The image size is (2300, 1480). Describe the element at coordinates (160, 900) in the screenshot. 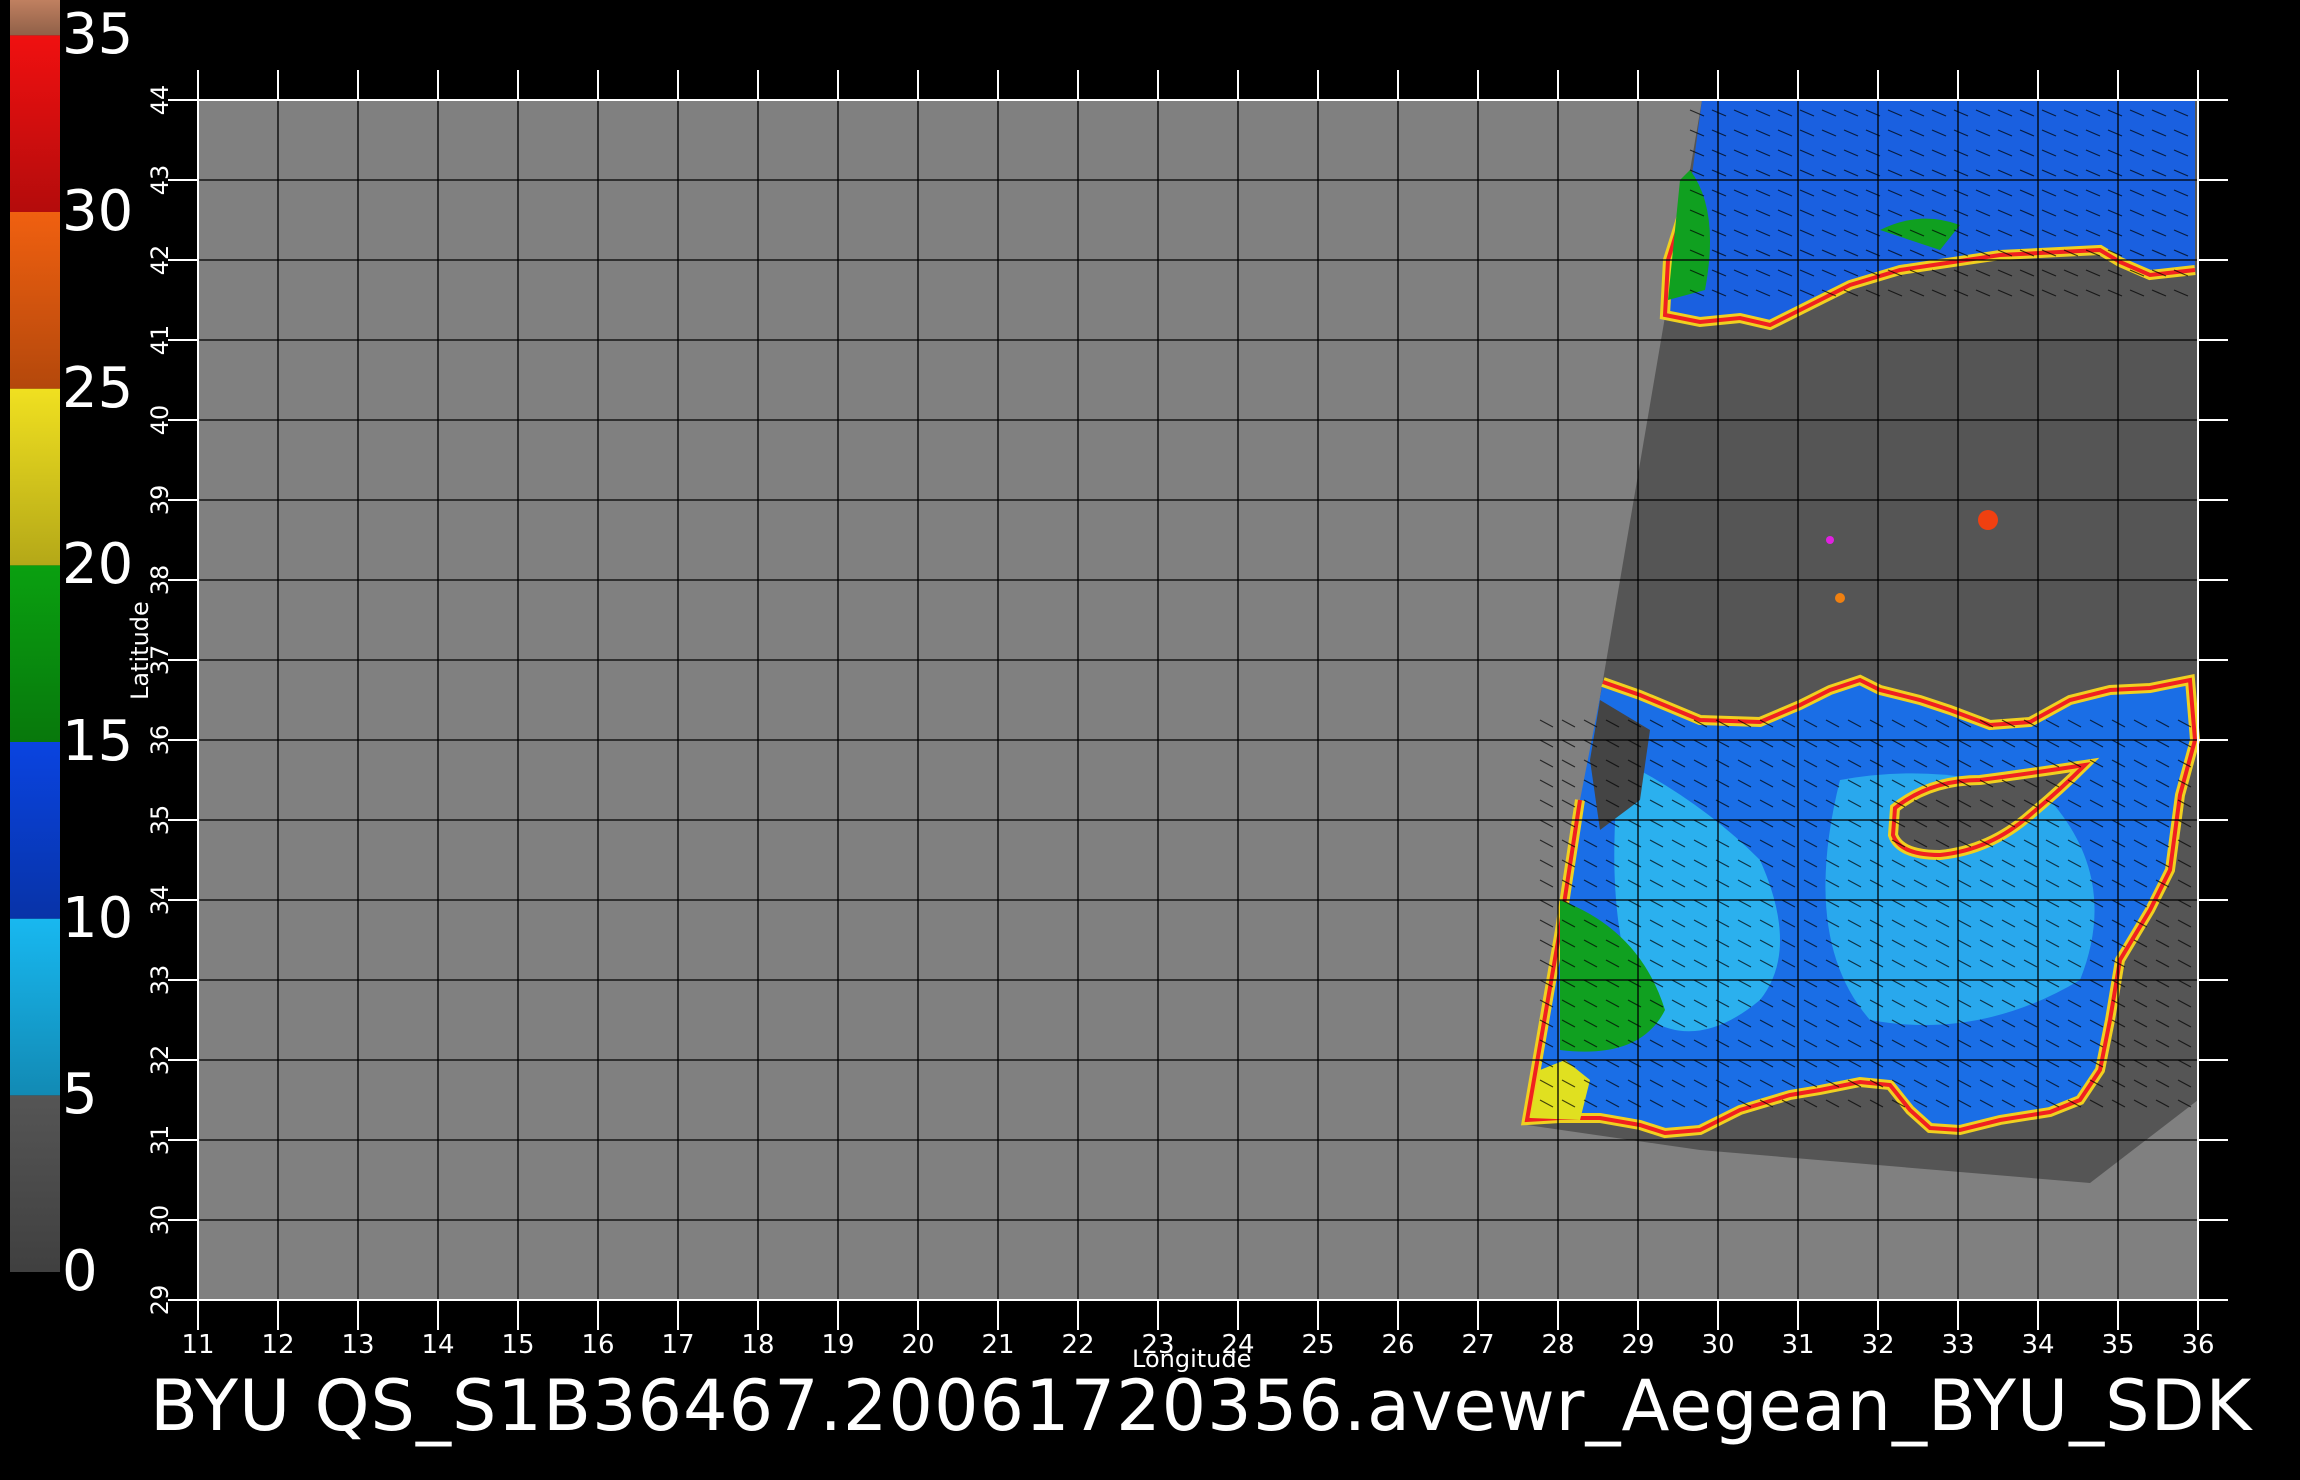

I see `lat-tick-label: 34` at that location.